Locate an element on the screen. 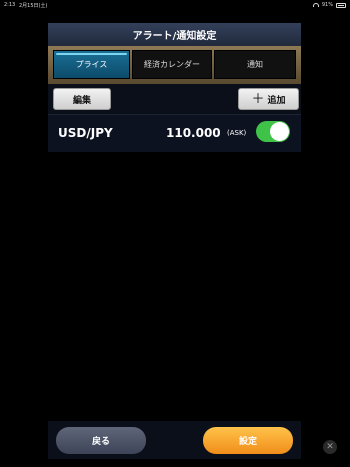  back-button-label: 戻る is located at coordinates (100, 442).